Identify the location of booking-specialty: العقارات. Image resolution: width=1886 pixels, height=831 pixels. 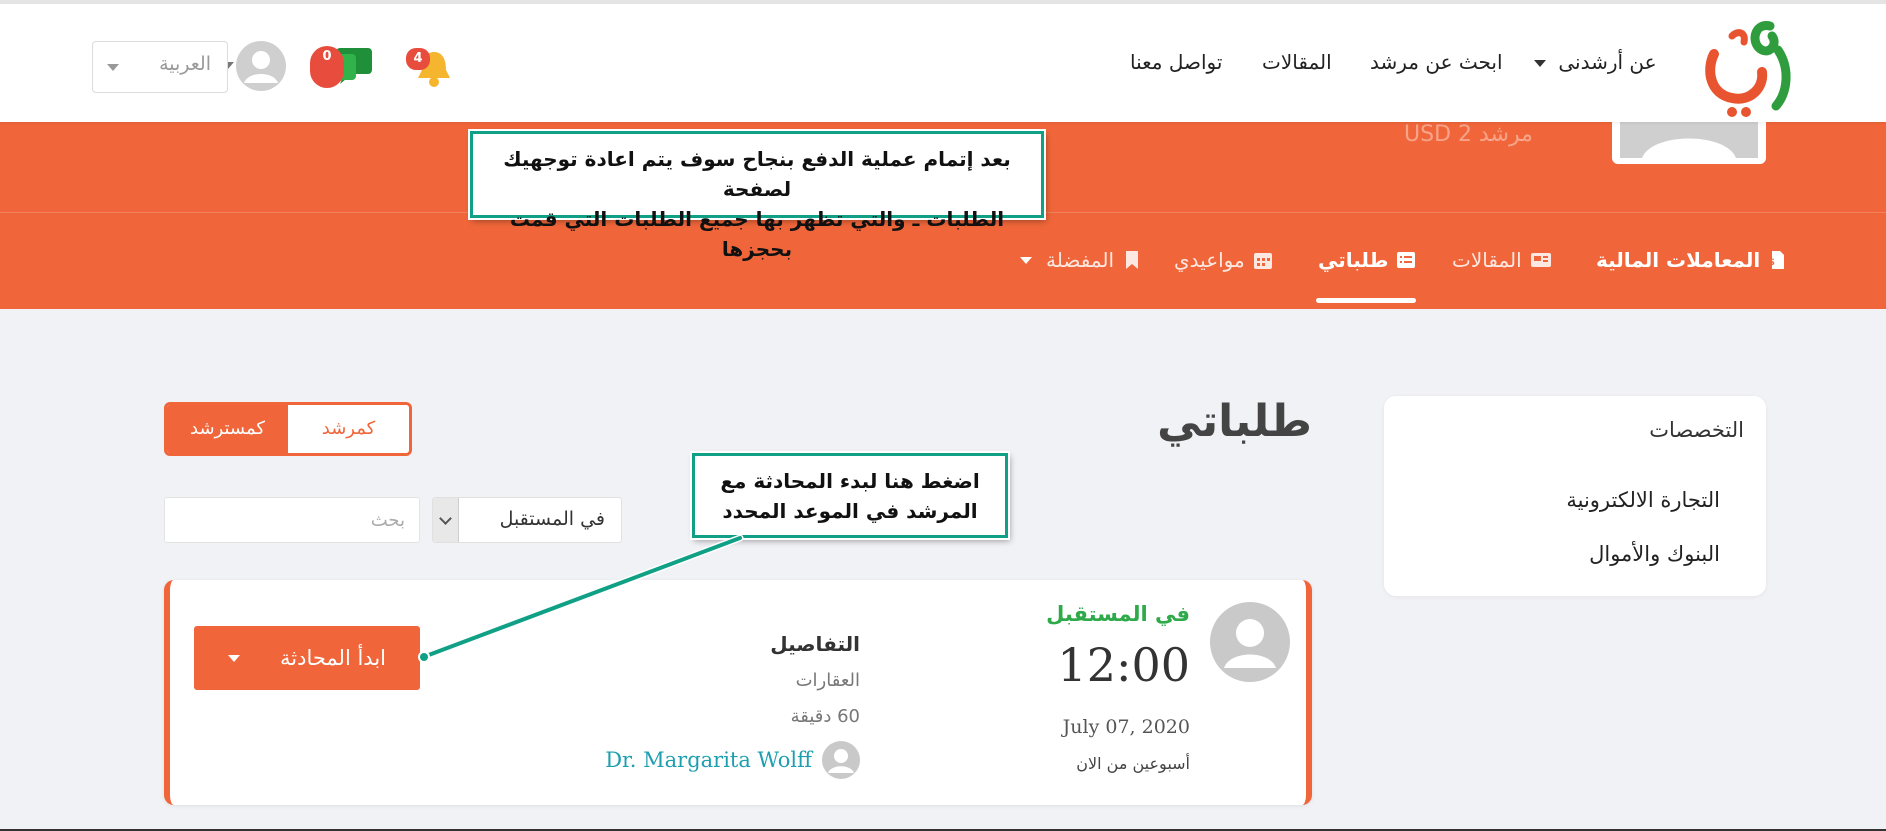
(827, 680).